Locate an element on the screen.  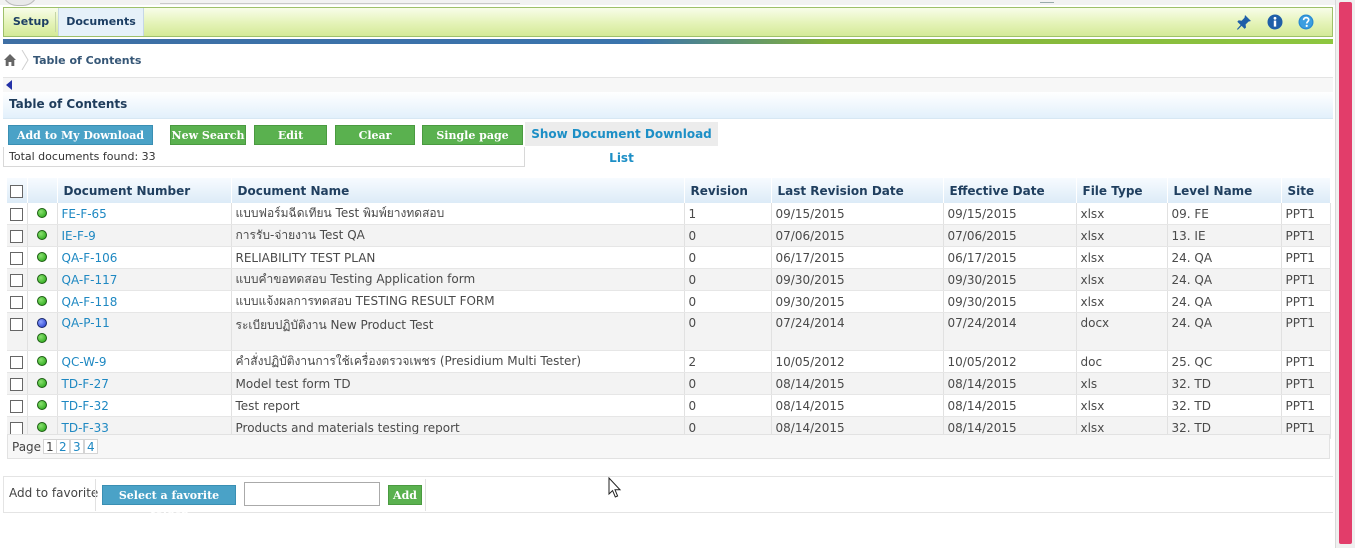
pagination-label: Page is located at coordinates (27, 447).